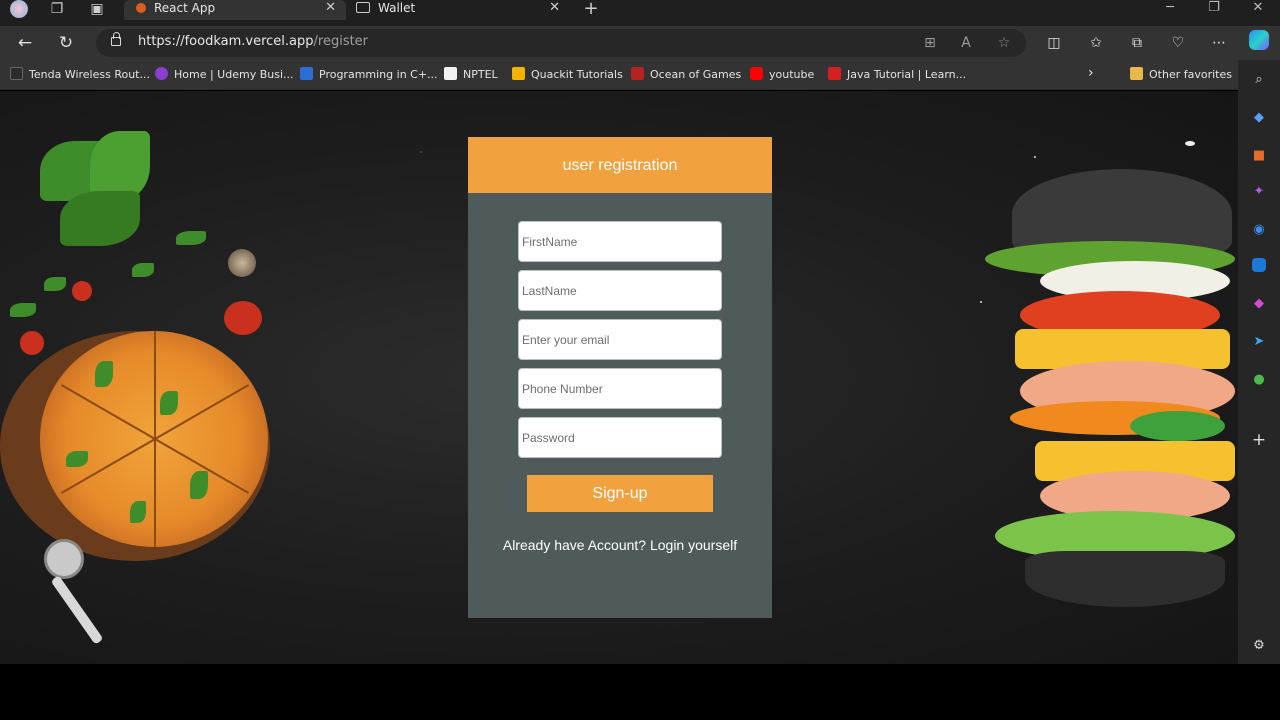 The height and width of the screenshot is (720, 1280). What do you see at coordinates (1219, 43) in the screenshot?
I see `more-menu-icon: ⋯` at bounding box center [1219, 43].